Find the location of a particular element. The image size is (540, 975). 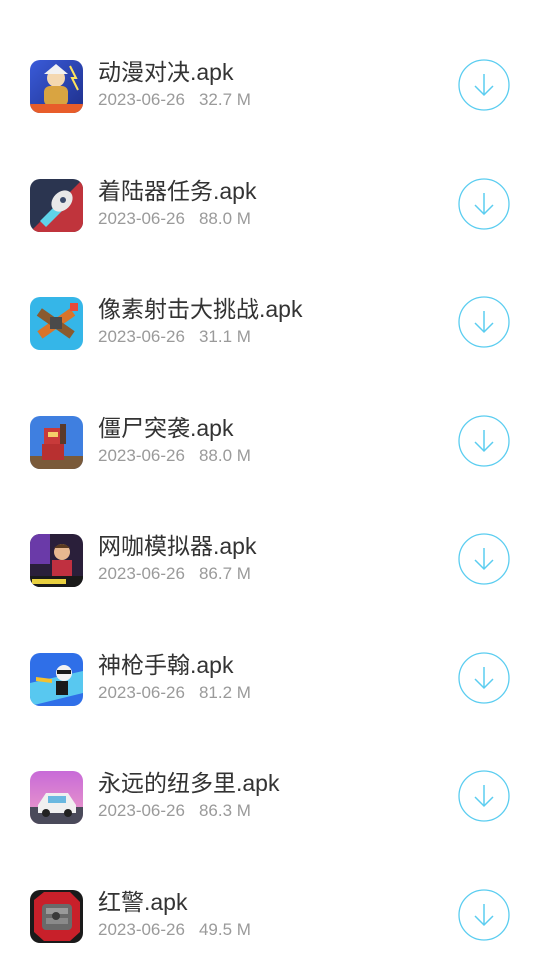

download-item: 像素射击大挑战.apk 2023-06-26 31.1 M is located at coordinates (270, 323).